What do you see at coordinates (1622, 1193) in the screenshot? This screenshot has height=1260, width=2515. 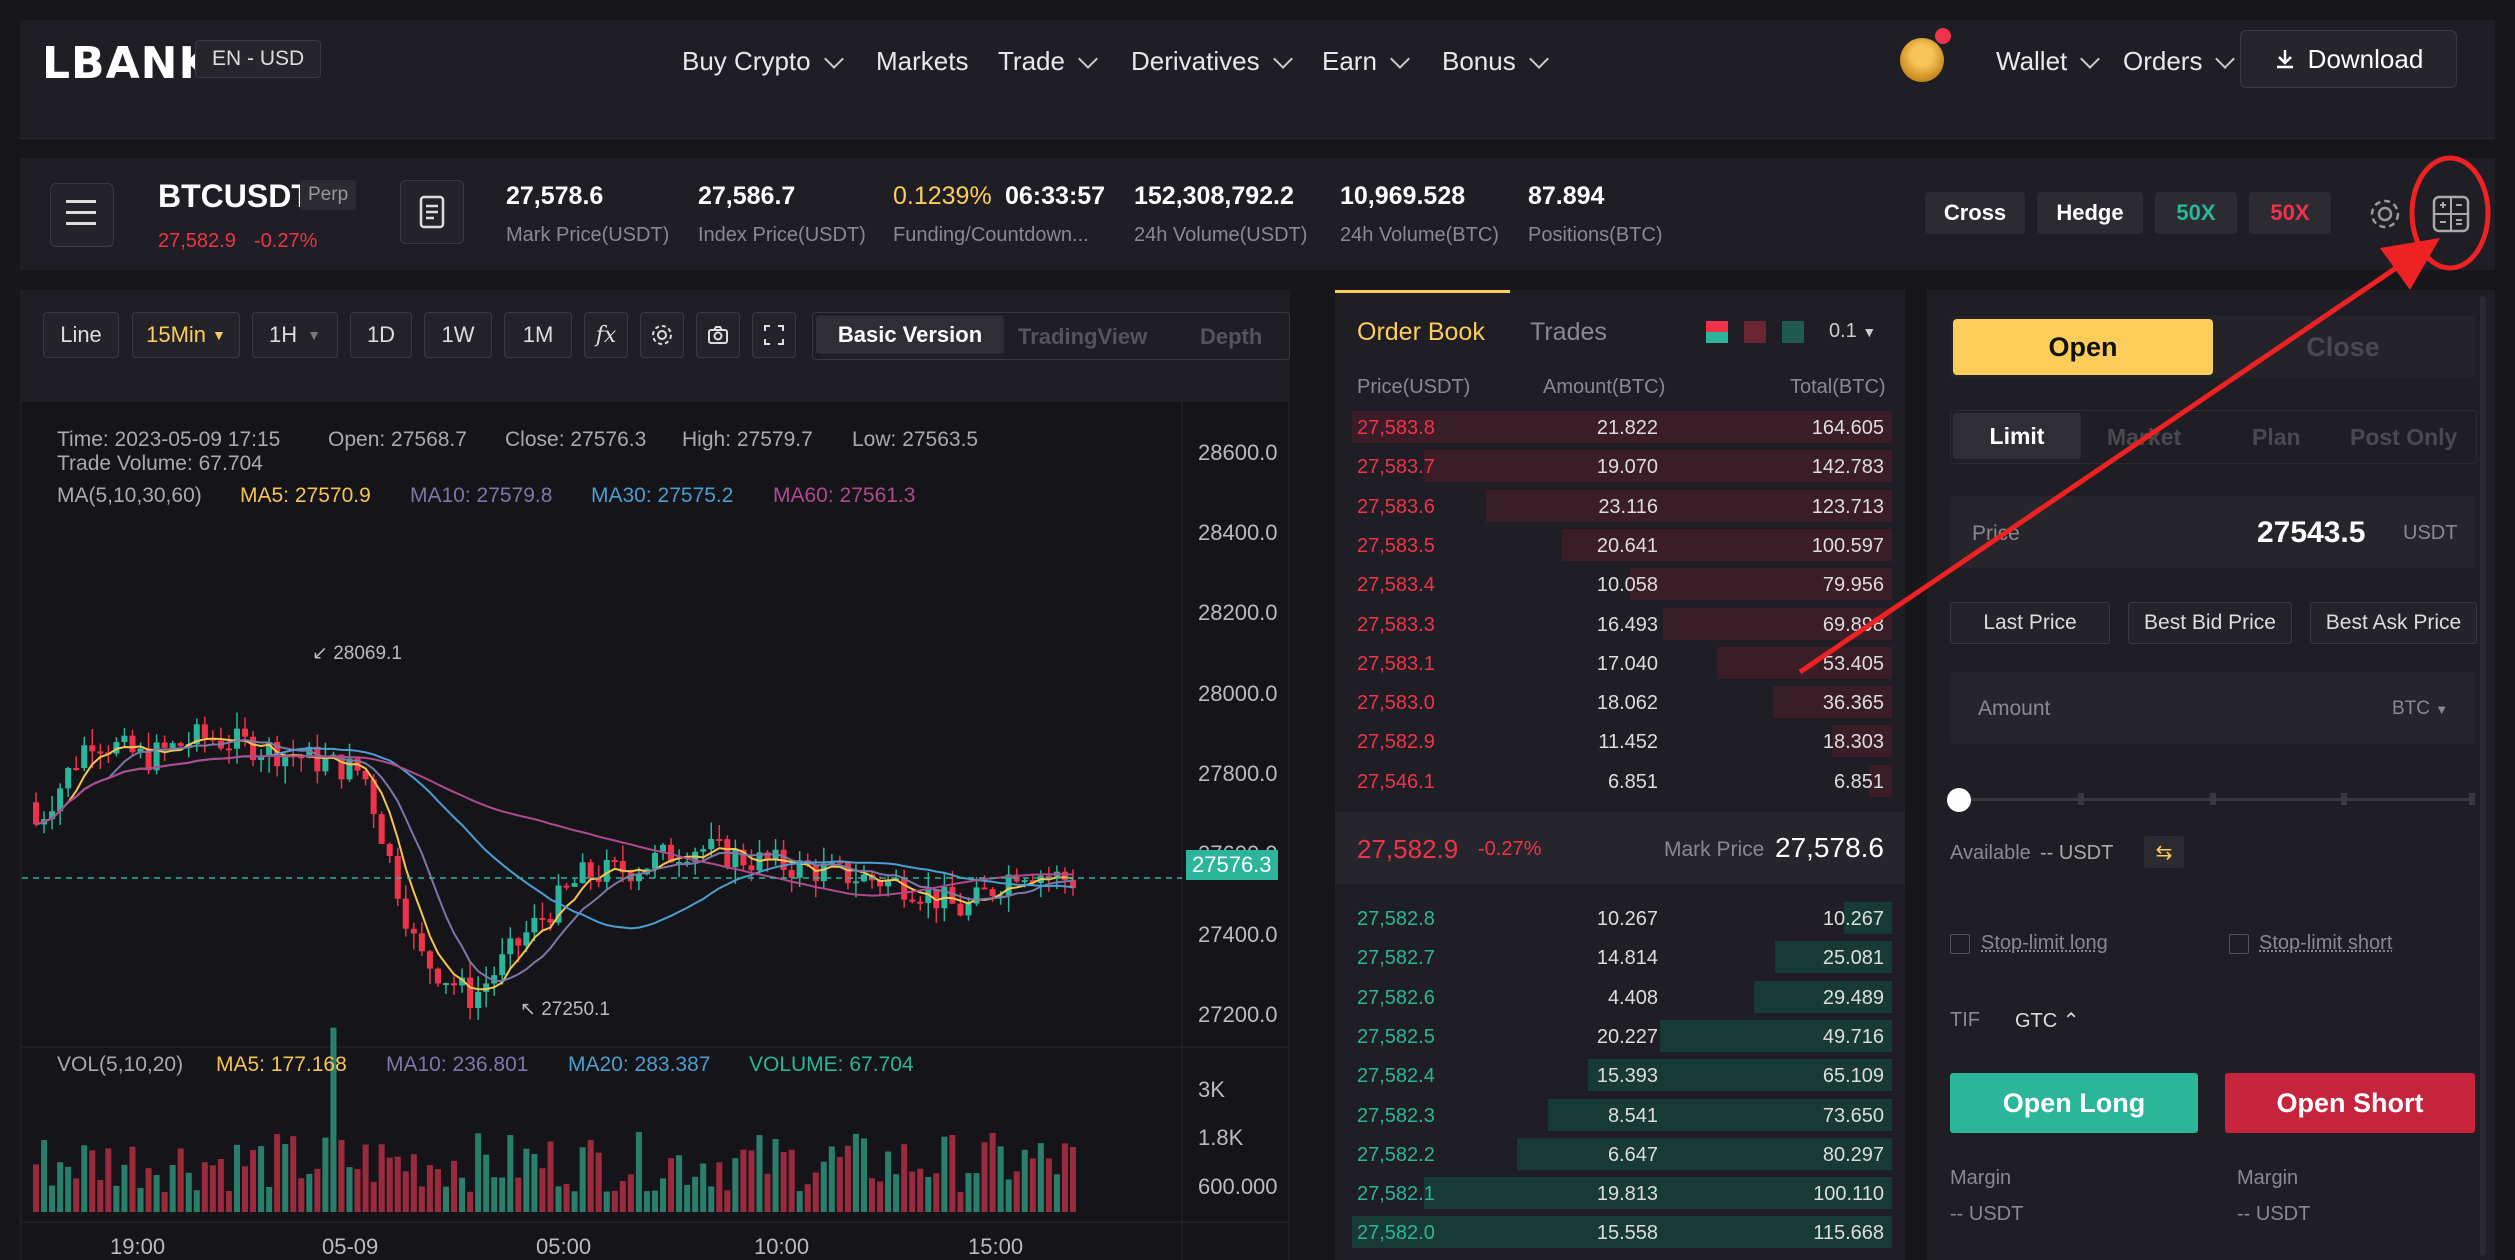 I see `bid-row: 27,582.1 19.813 100.110` at bounding box center [1622, 1193].